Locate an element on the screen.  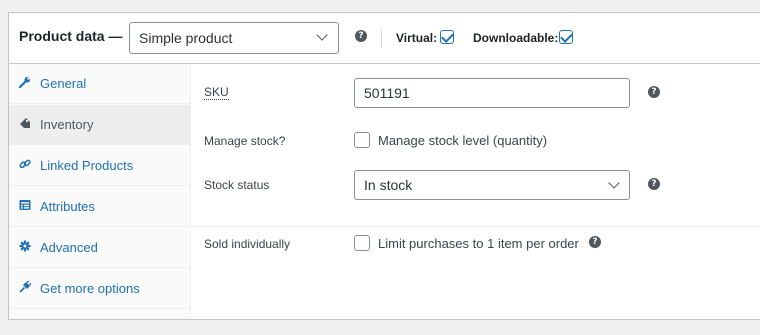
tab-general-label: General is located at coordinates (63, 83).